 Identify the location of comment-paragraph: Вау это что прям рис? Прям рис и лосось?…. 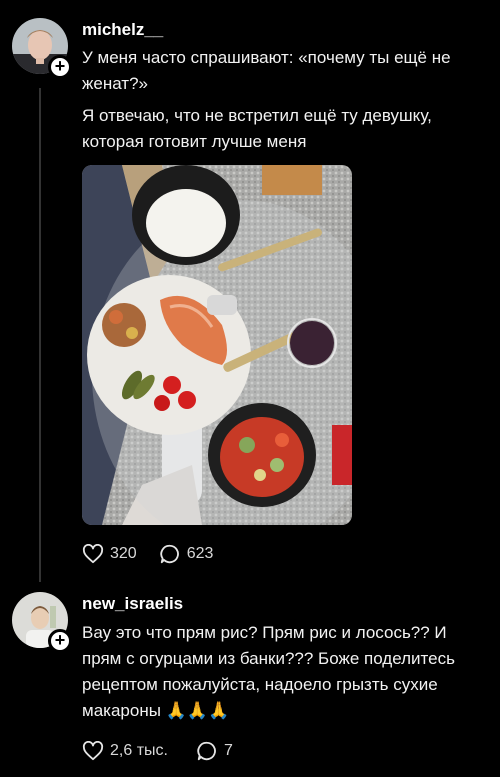
(268, 671).